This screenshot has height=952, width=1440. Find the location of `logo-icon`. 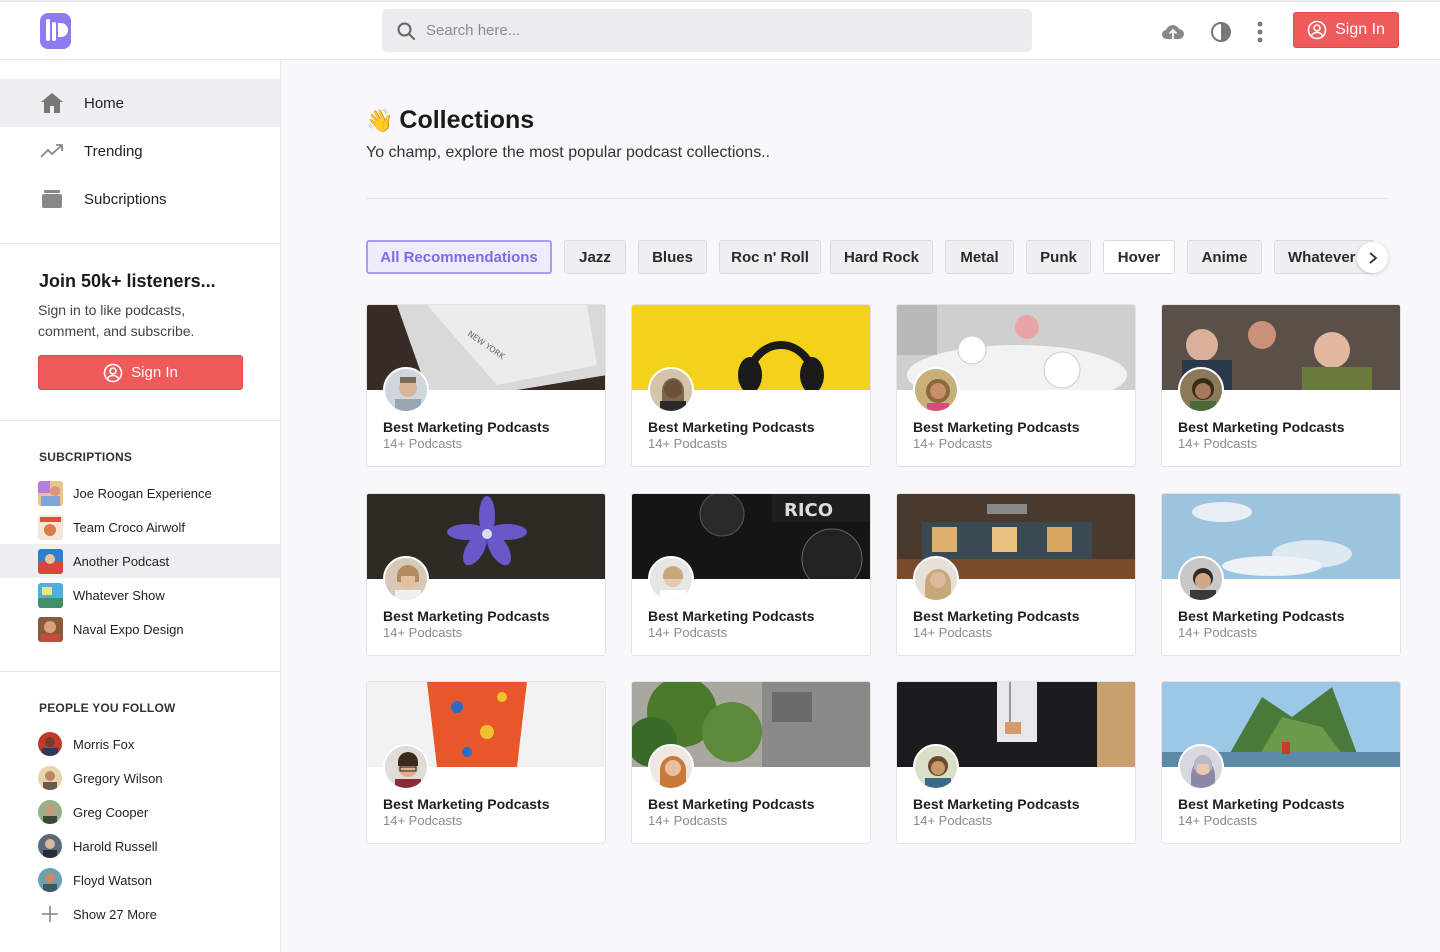

logo-icon is located at coordinates (55, 31).